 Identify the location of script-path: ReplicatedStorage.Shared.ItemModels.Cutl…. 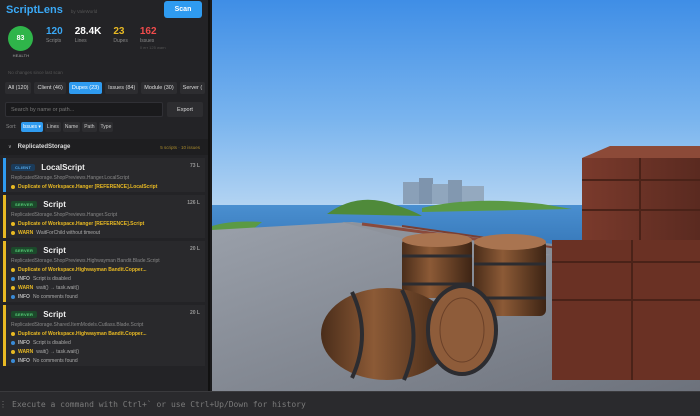
(77, 325).